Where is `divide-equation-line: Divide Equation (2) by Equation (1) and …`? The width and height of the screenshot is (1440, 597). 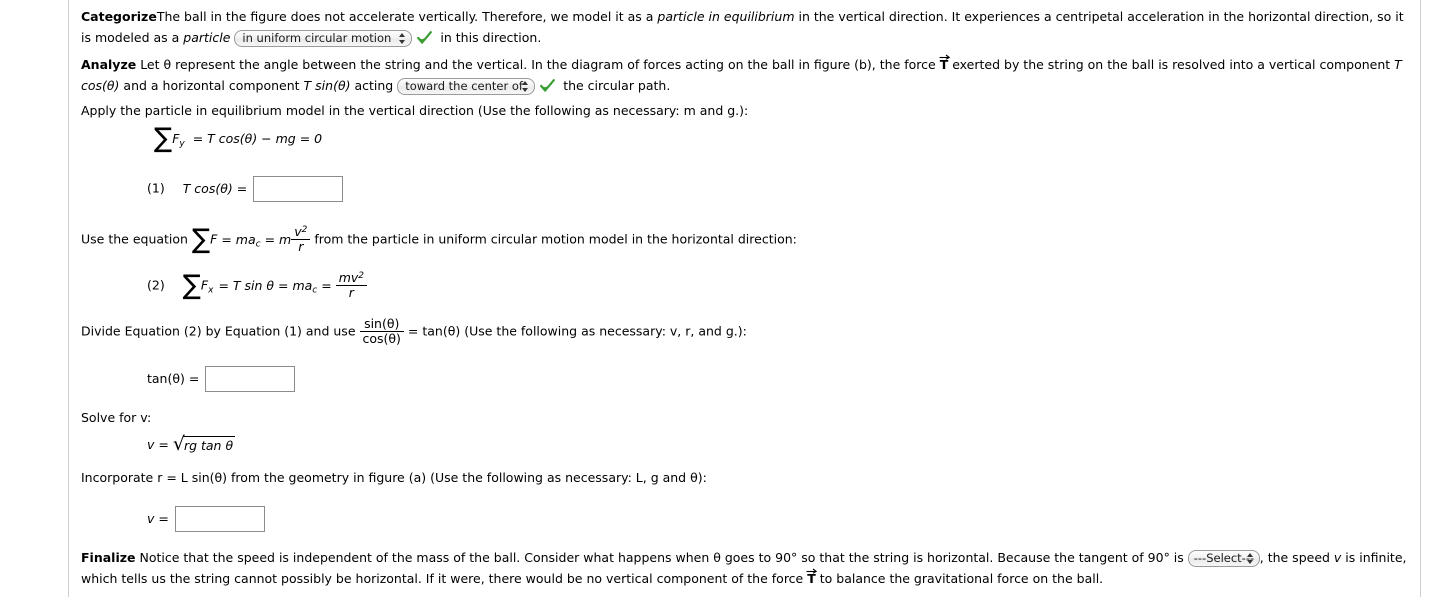 divide-equation-line: Divide Equation (2) by Equation (1) and … is located at coordinates (414, 331).